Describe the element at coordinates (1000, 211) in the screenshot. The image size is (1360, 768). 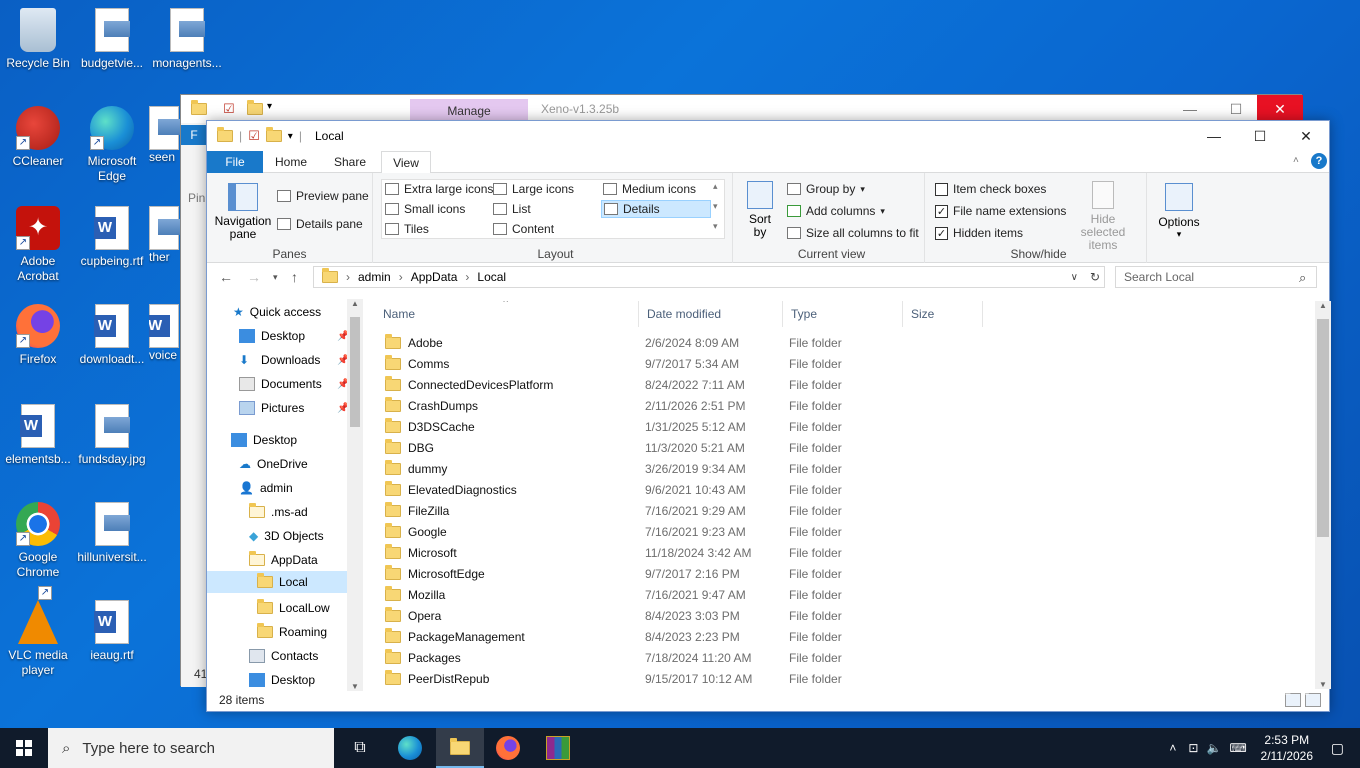
I see `file-name-extensions-toggle: ✓ File name extensions` at that location.